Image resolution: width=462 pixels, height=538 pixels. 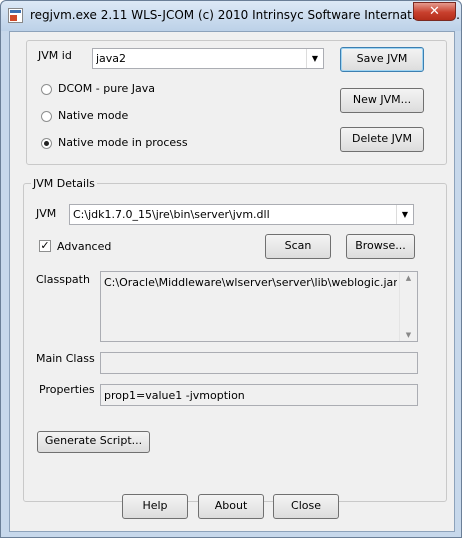 I want to click on advanced-label: Advanced, so click(x=84, y=246).